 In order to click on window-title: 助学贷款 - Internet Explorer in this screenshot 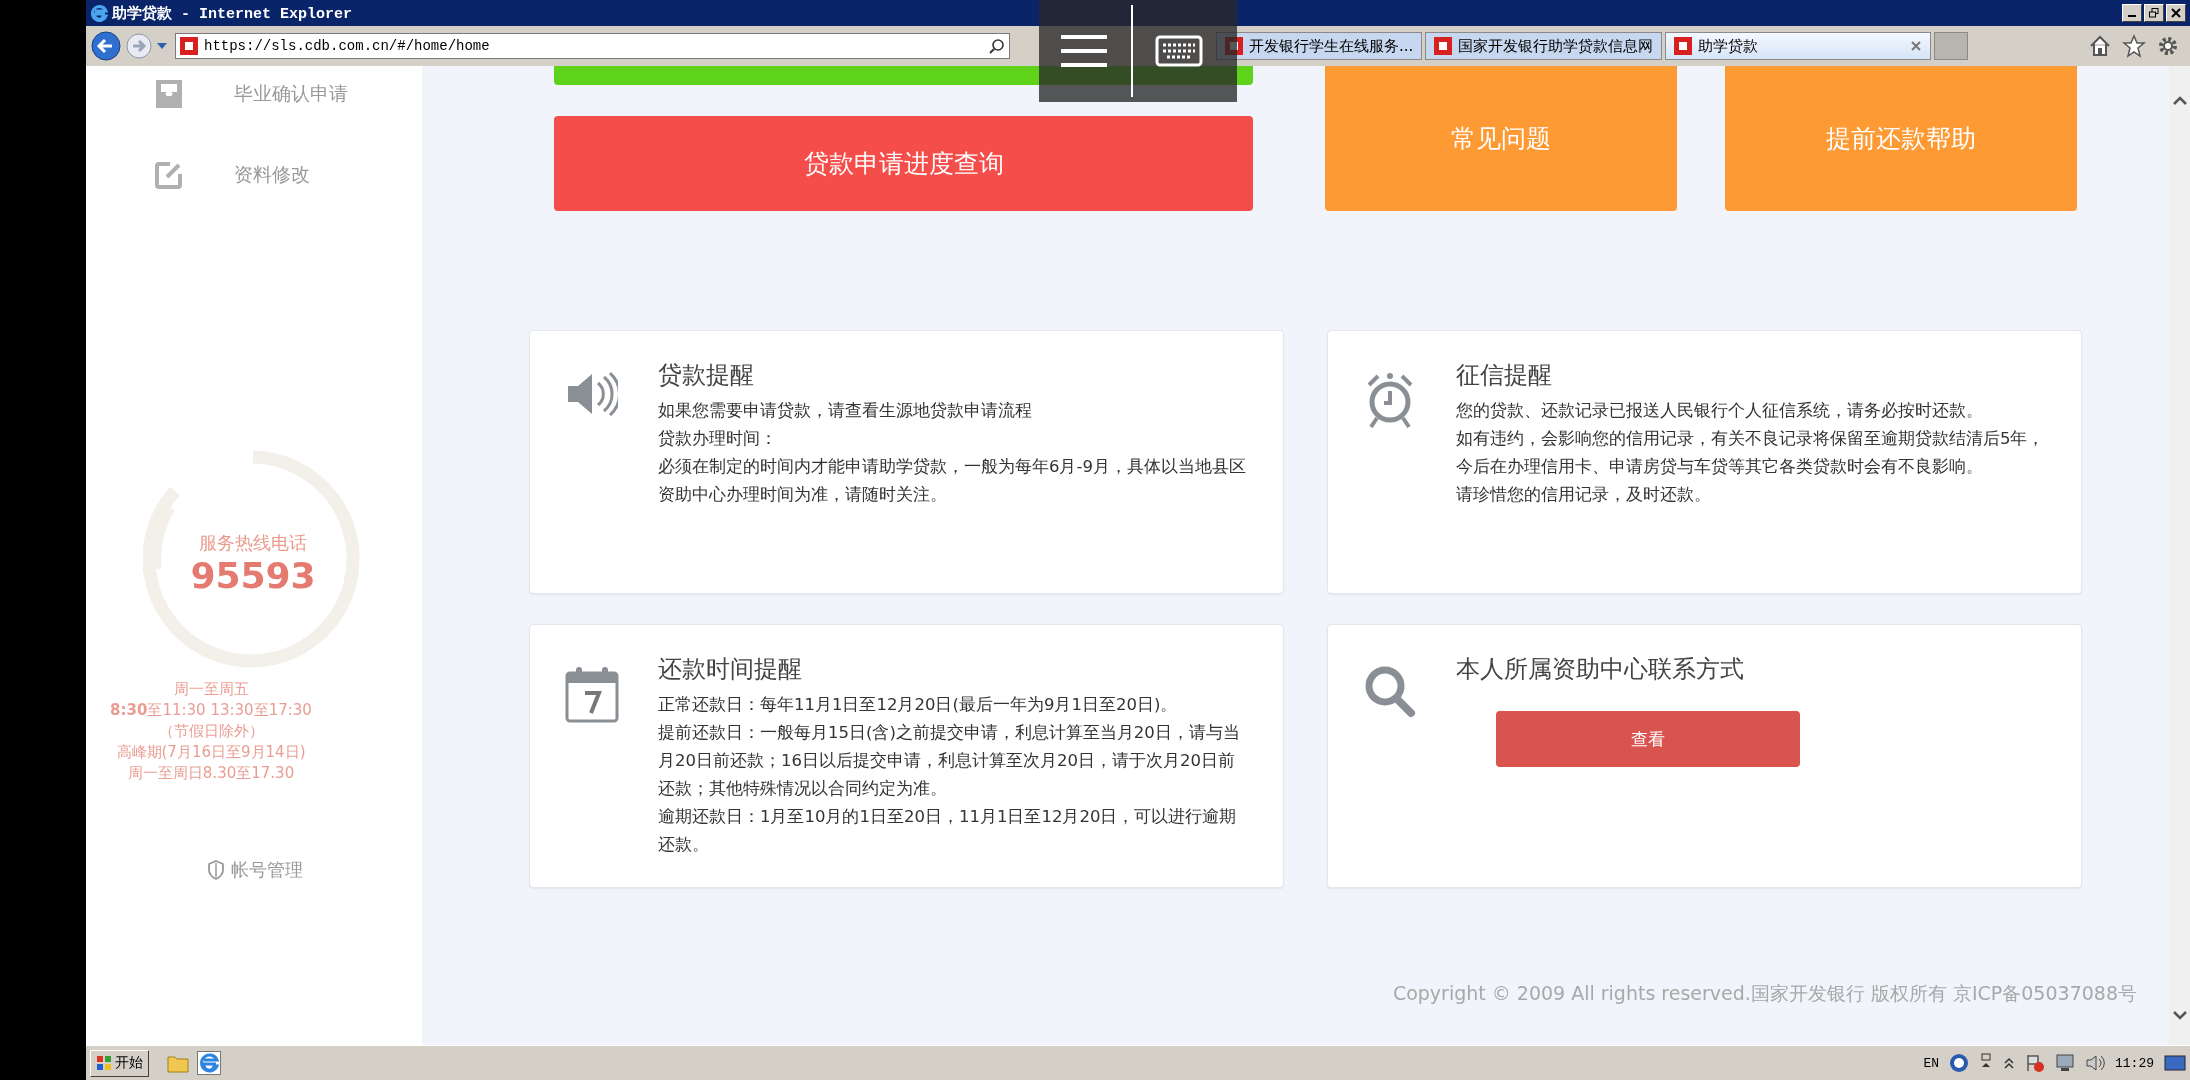, I will do `click(232, 13)`.